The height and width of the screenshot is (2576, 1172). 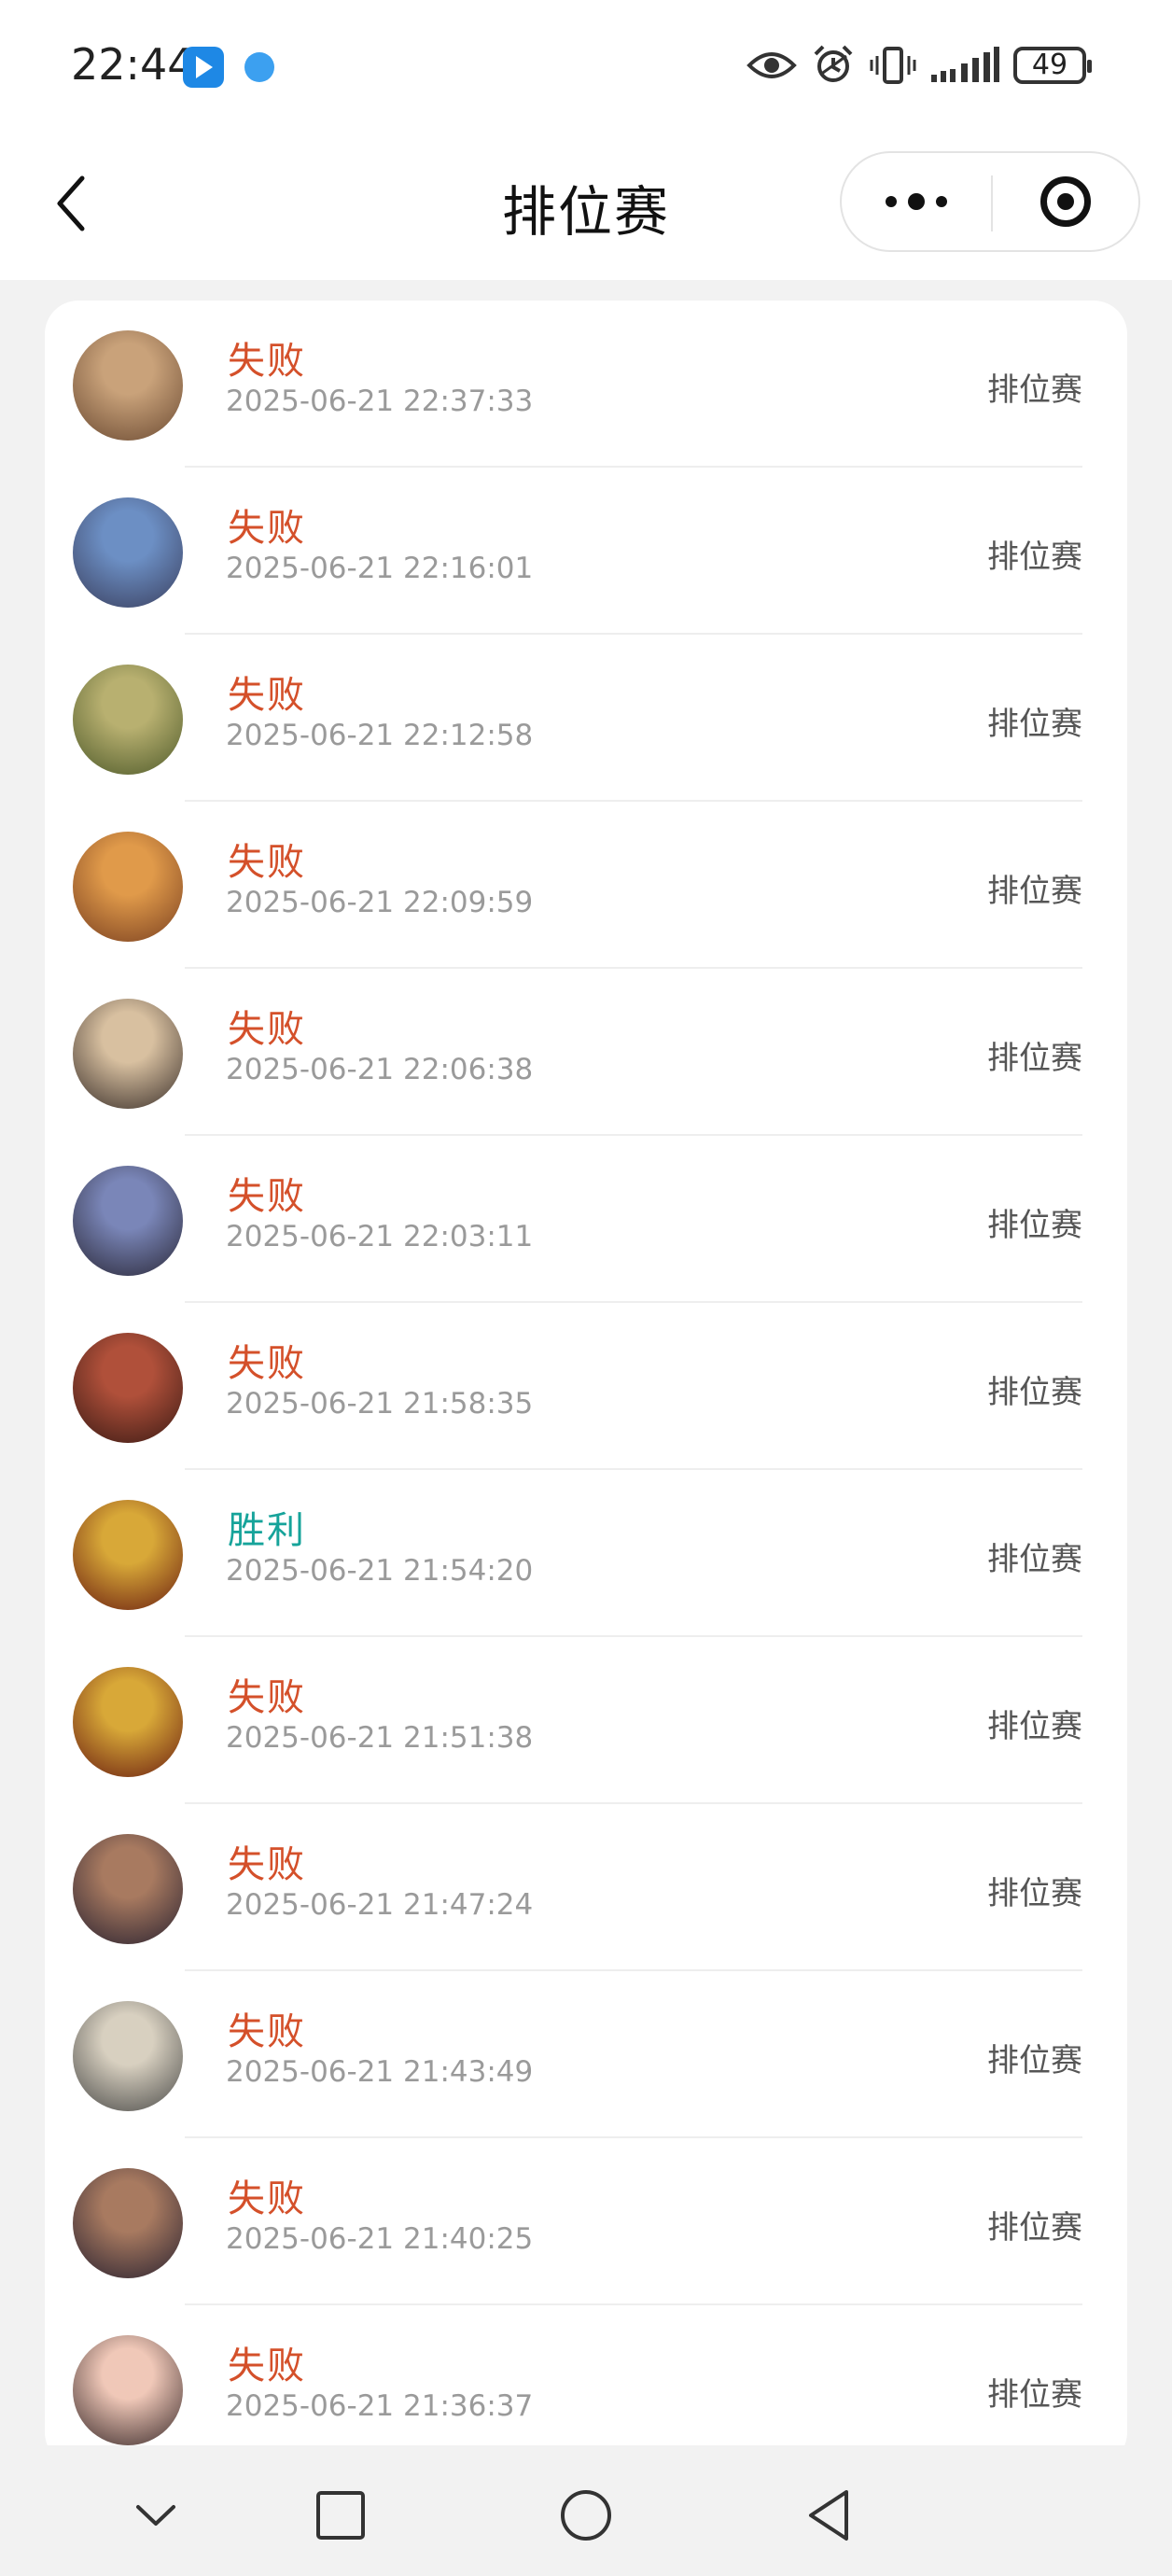 I want to click on circle-icon, so click(x=586, y=2515).